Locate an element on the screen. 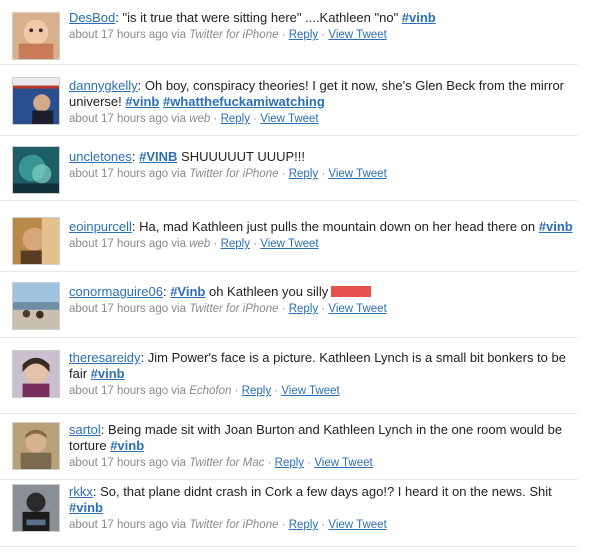  via-client: Echofon is located at coordinates (210, 391).